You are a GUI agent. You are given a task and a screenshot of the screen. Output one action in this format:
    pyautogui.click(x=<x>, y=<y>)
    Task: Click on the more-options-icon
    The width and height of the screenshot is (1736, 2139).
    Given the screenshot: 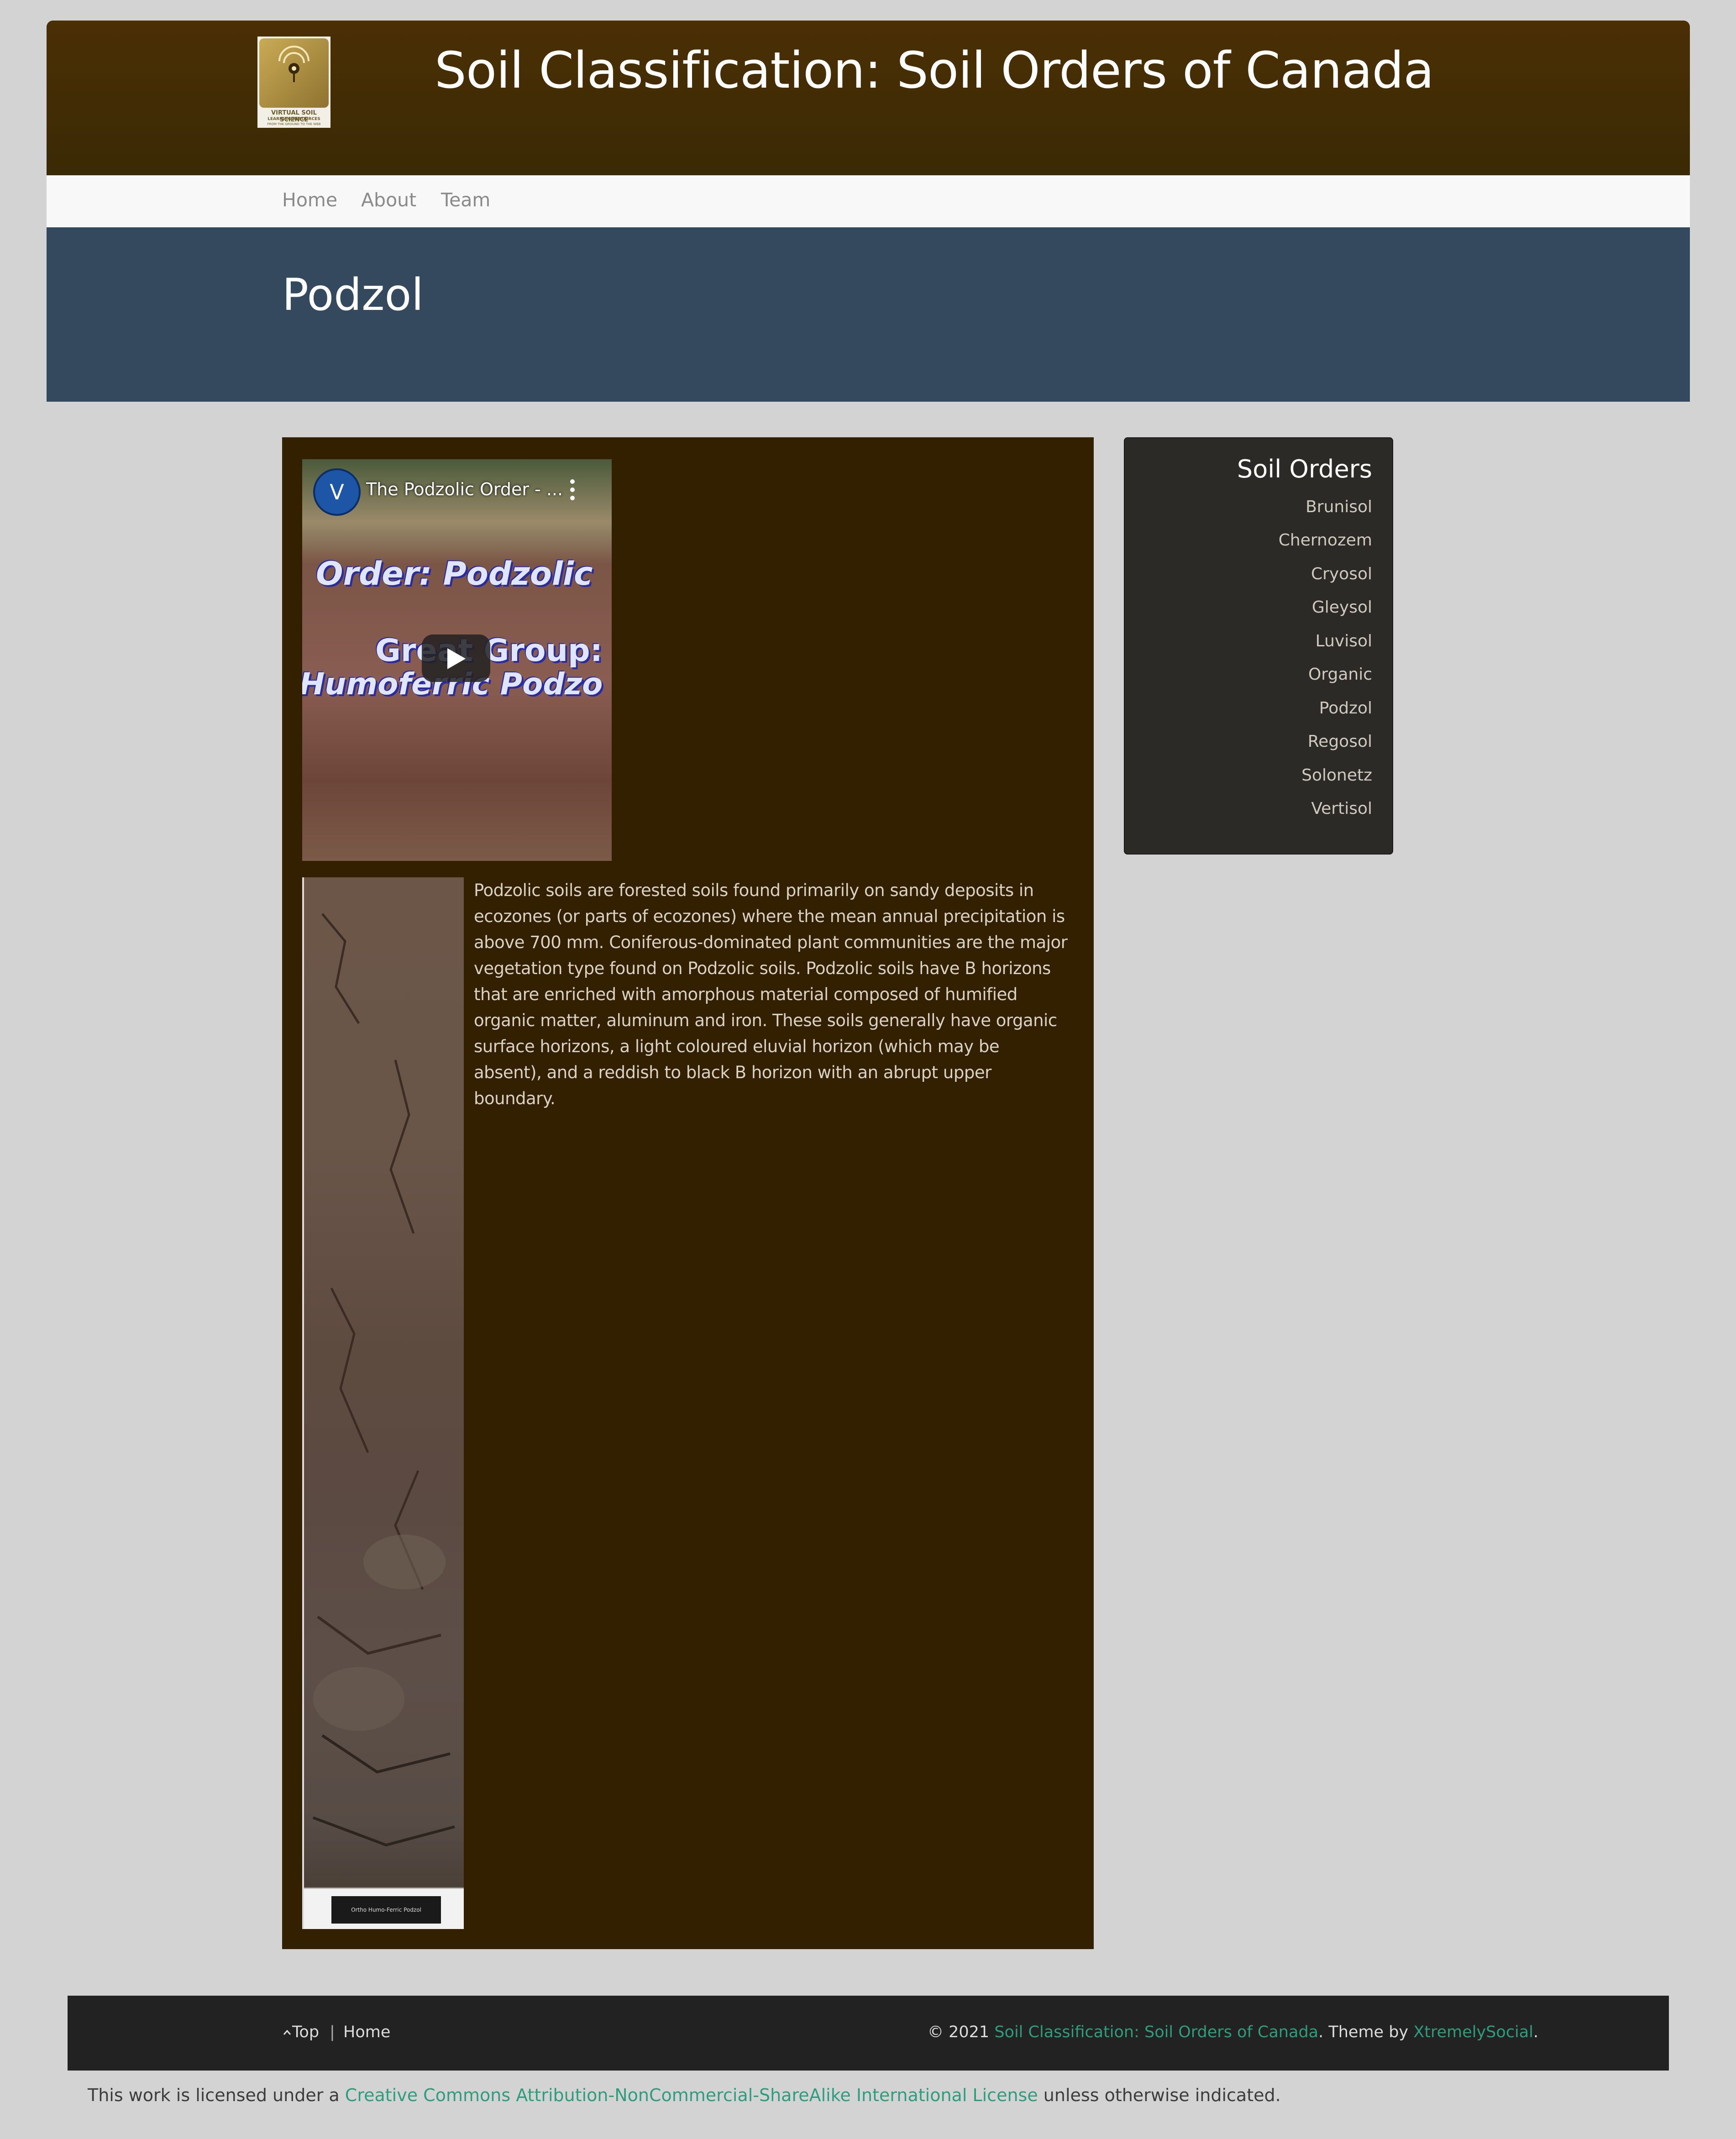 What is the action you would take?
    pyautogui.click(x=572, y=490)
    